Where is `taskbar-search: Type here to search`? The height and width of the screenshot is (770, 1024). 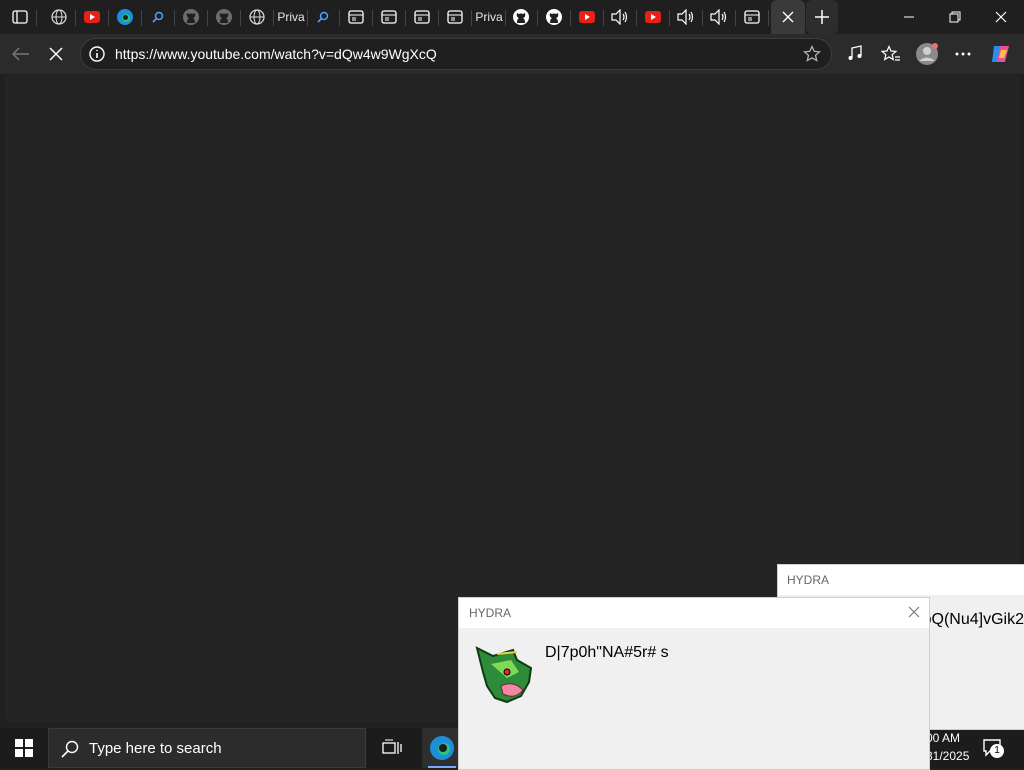
taskbar-search: Type here to search is located at coordinates (207, 748).